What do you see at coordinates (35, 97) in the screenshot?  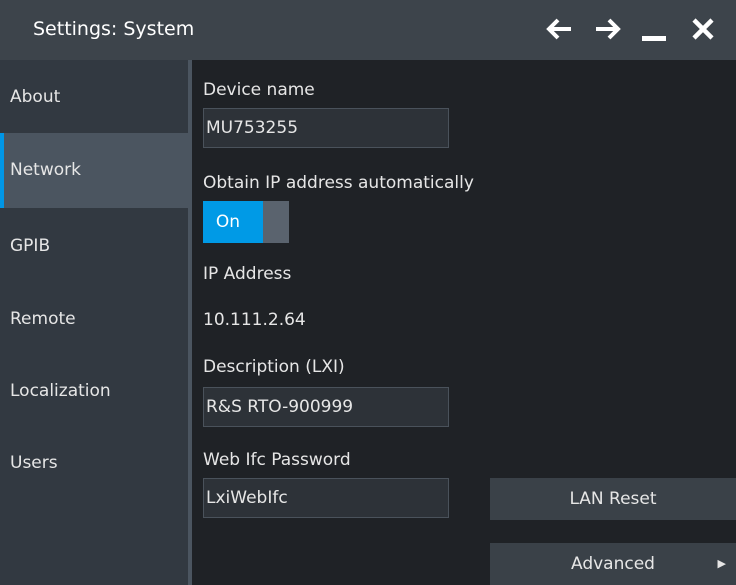 I see `sidebar-item-label: About` at bounding box center [35, 97].